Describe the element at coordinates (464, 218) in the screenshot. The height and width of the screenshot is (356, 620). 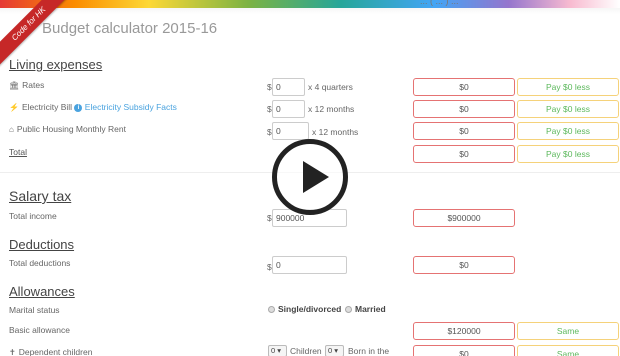
I see `total-income-result: $900000` at that location.